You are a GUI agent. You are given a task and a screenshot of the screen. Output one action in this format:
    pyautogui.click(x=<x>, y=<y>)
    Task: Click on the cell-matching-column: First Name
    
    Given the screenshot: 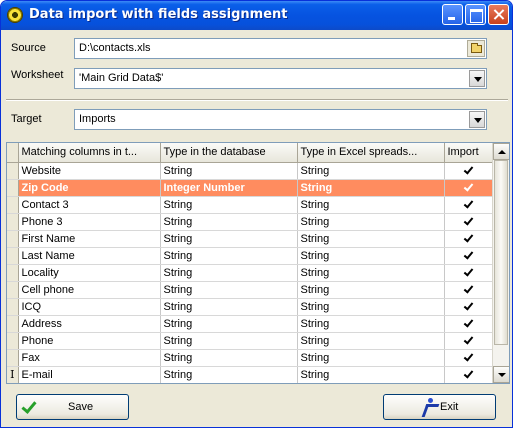 What is the action you would take?
    pyautogui.click(x=89, y=239)
    